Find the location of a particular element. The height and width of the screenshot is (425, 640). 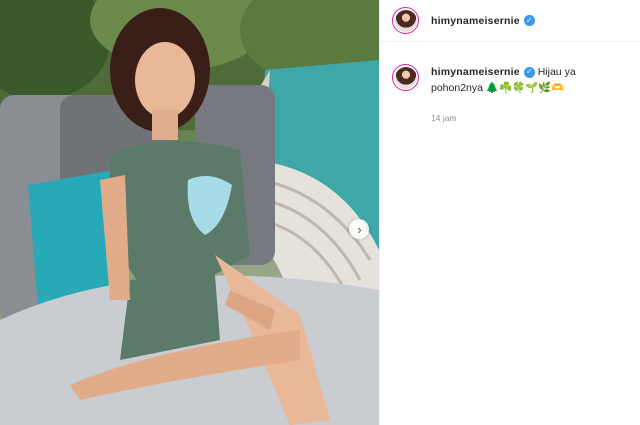

header-username-text: himynameisernie is located at coordinates (475, 21).